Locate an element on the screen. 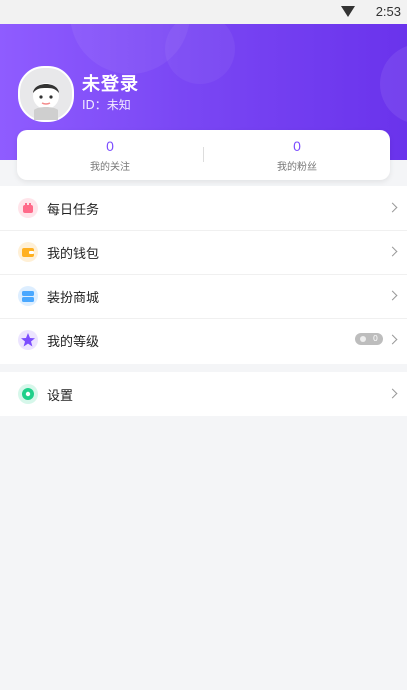 Image resolution: width=407 pixels, height=690 pixels. wallet-icon is located at coordinates (28, 252).